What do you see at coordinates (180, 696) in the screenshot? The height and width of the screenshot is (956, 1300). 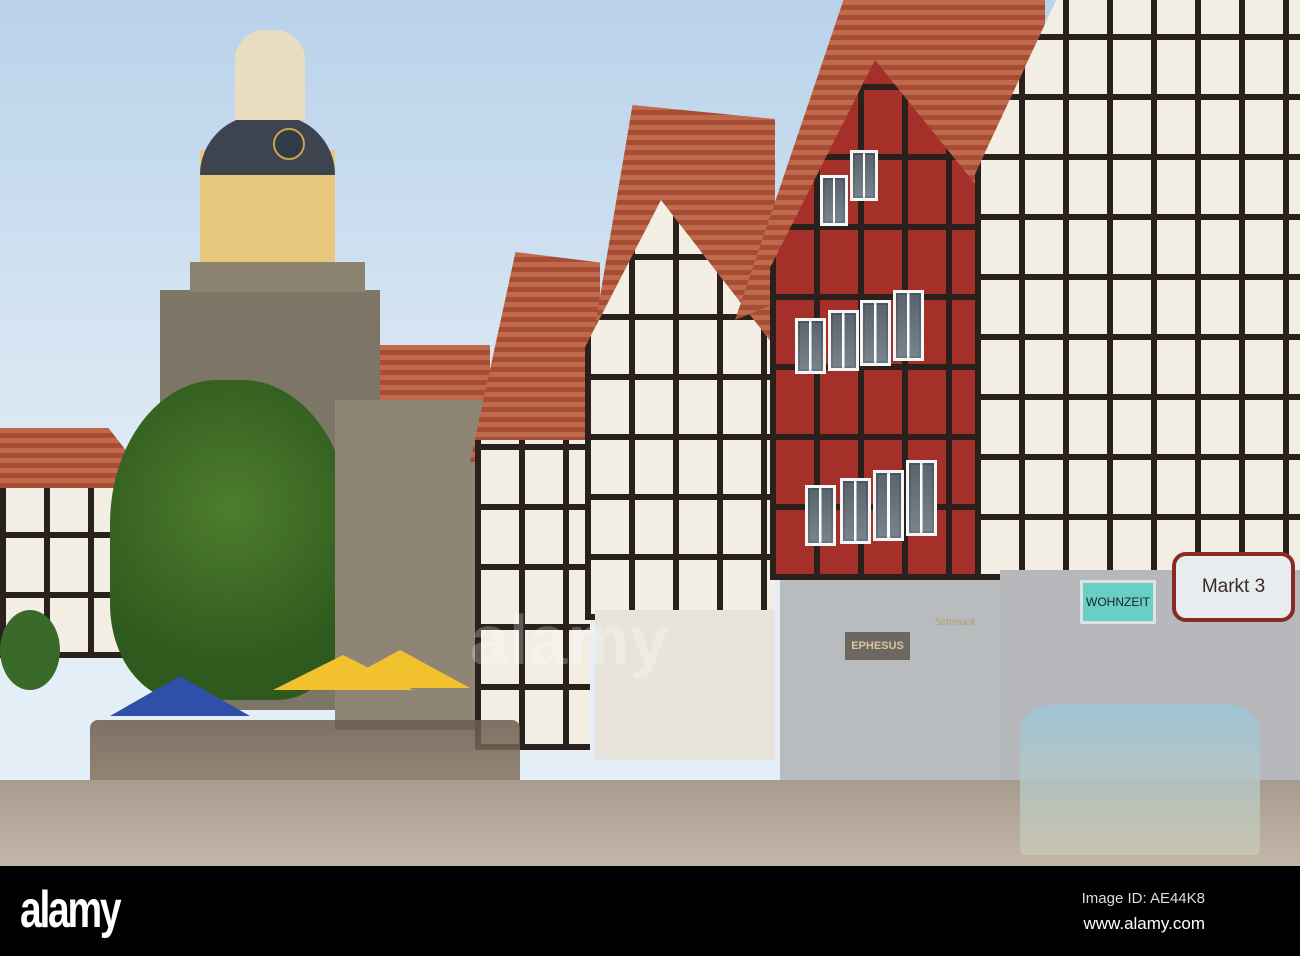 I see `blue-umbrella` at bounding box center [180, 696].